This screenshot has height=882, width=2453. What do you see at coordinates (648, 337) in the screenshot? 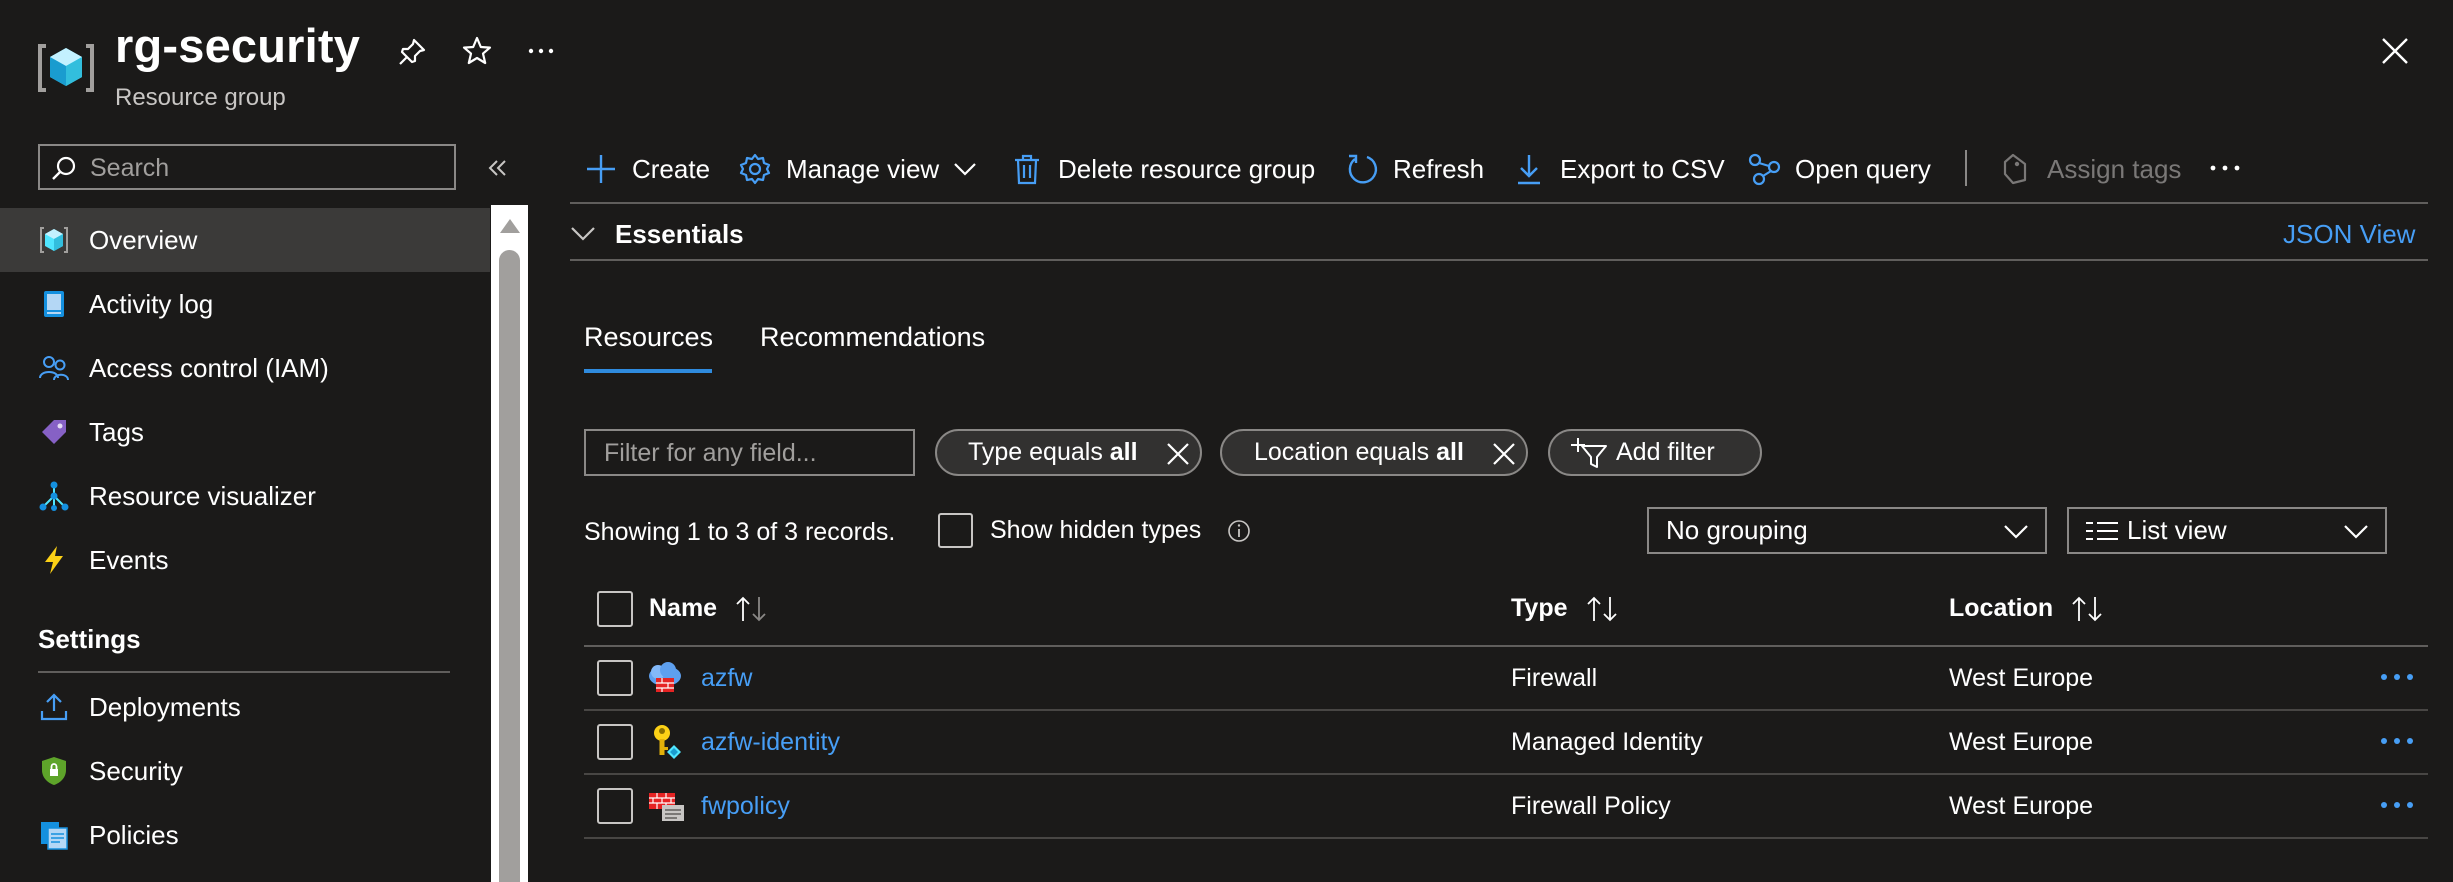
I see `tab-resources: Resources` at bounding box center [648, 337].